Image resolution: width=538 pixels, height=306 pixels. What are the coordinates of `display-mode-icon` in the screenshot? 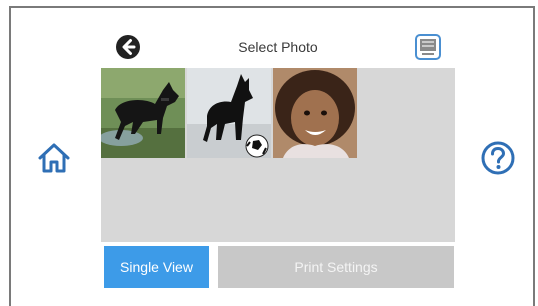 It's located at (428, 47).